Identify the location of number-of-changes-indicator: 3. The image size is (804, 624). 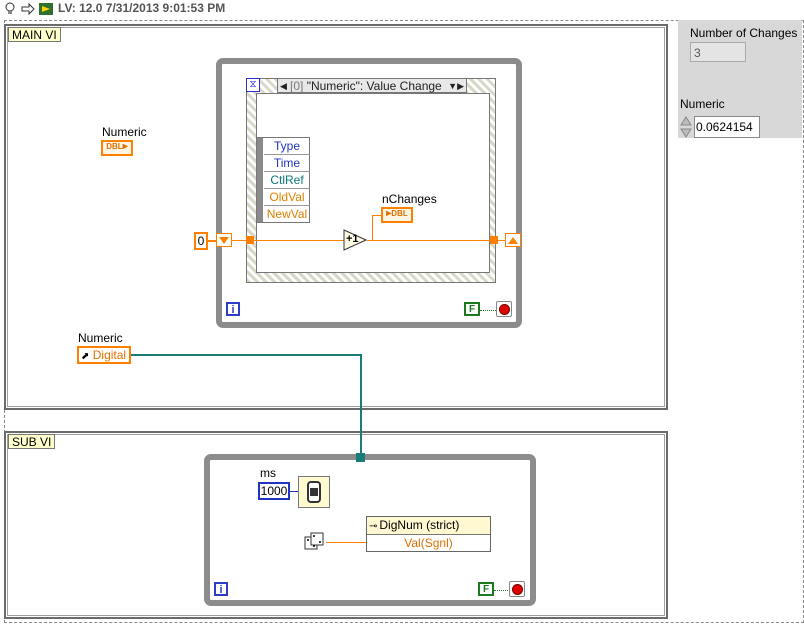
(718, 52).